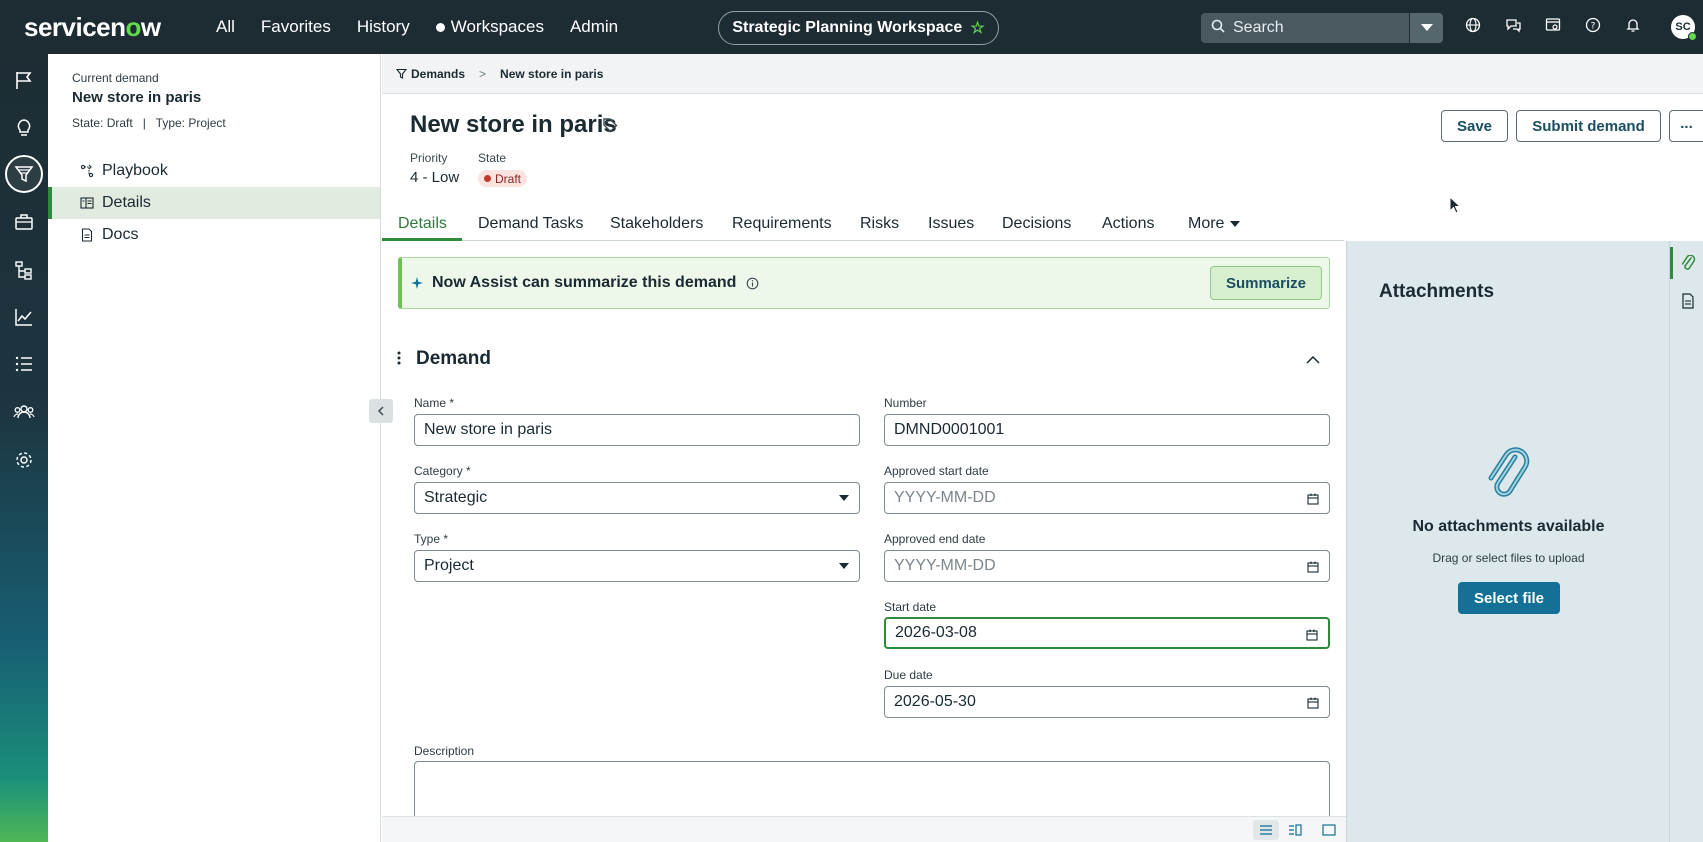  What do you see at coordinates (949, 429) in the screenshot?
I see `number-field-value: DMND0001001` at bounding box center [949, 429].